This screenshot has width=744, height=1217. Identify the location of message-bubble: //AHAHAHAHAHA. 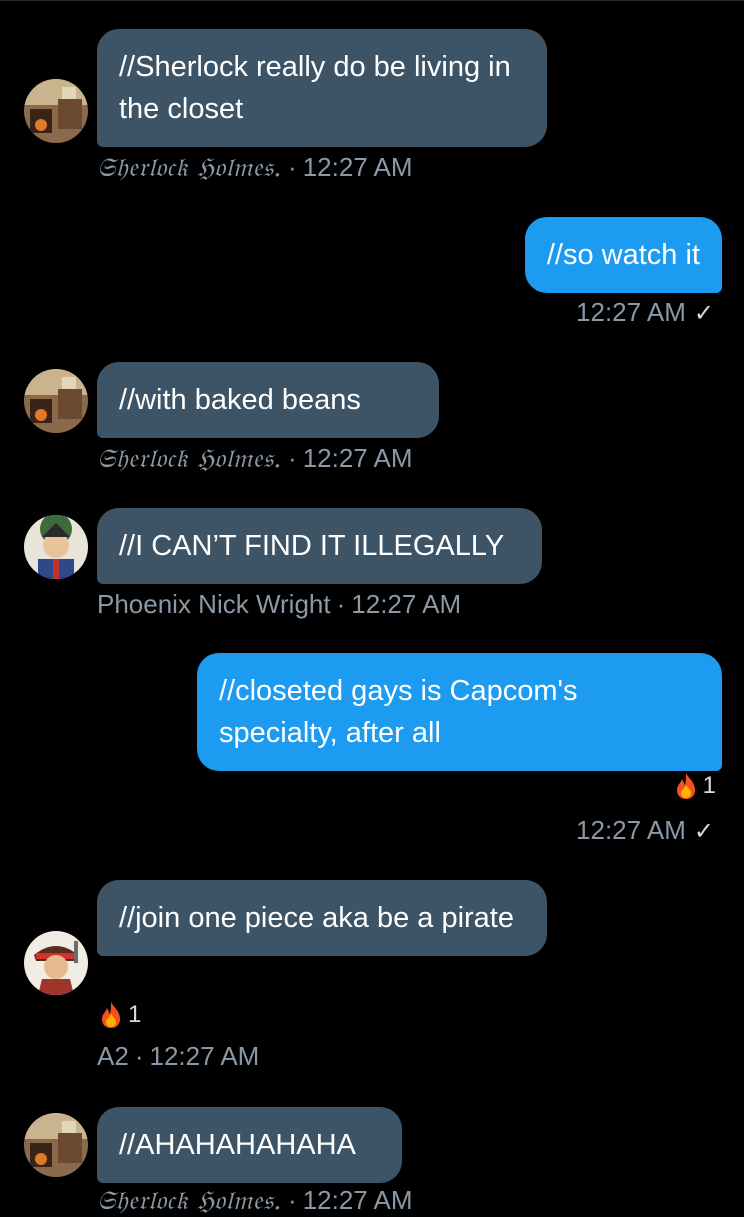
(249, 1145).